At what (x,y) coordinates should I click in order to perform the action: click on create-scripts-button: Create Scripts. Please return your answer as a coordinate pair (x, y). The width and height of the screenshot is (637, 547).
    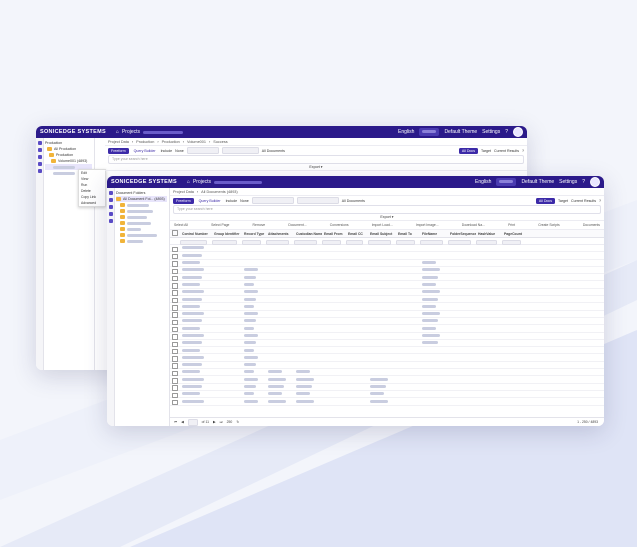
    Looking at the image, I should click on (548, 225).